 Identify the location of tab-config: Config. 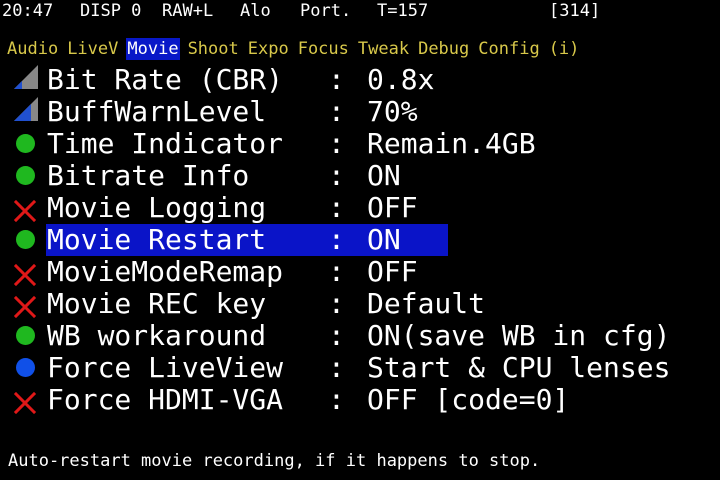
(508, 49).